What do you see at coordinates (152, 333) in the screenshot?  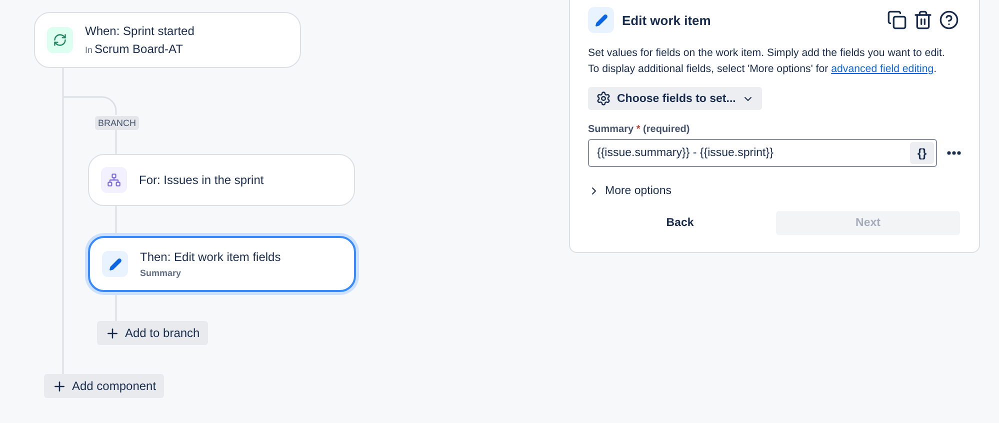 I see `add-to-branch-button: Add to branch` at bounding box center [152, 333].